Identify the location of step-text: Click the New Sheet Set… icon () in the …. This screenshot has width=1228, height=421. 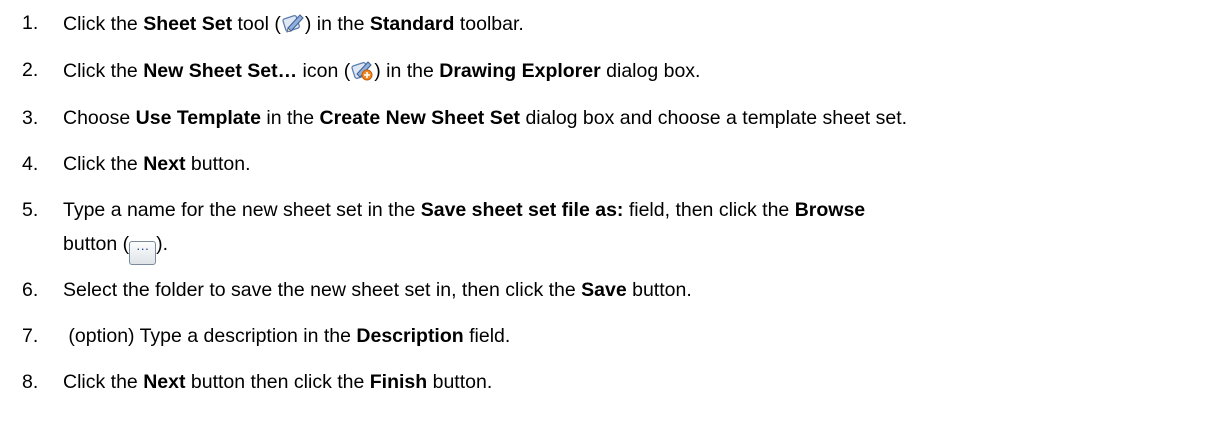
(381, 73).